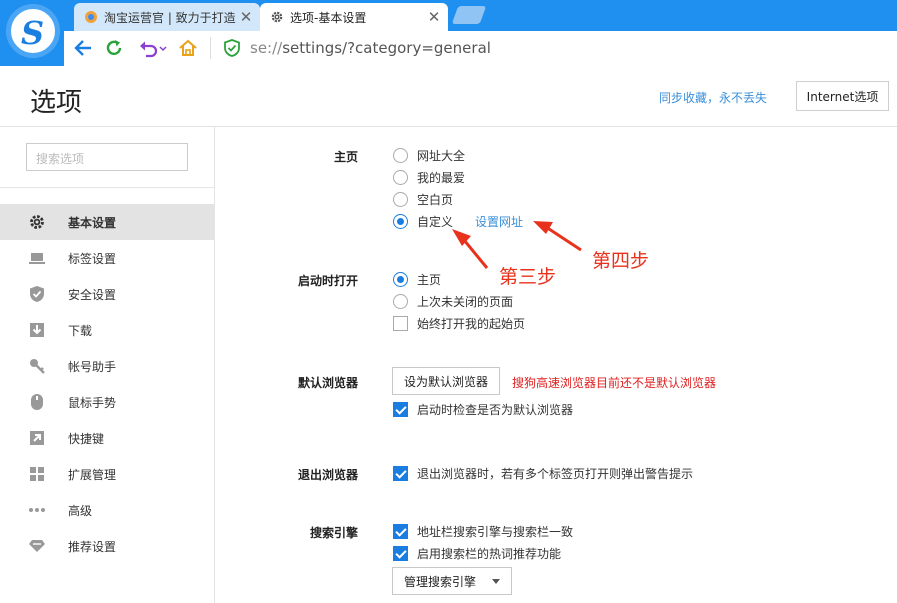  What do you see at coordinates (621, 261) in the screenshot?
I see `step4-annotation: 第四步` at bounding box center [621, 261].